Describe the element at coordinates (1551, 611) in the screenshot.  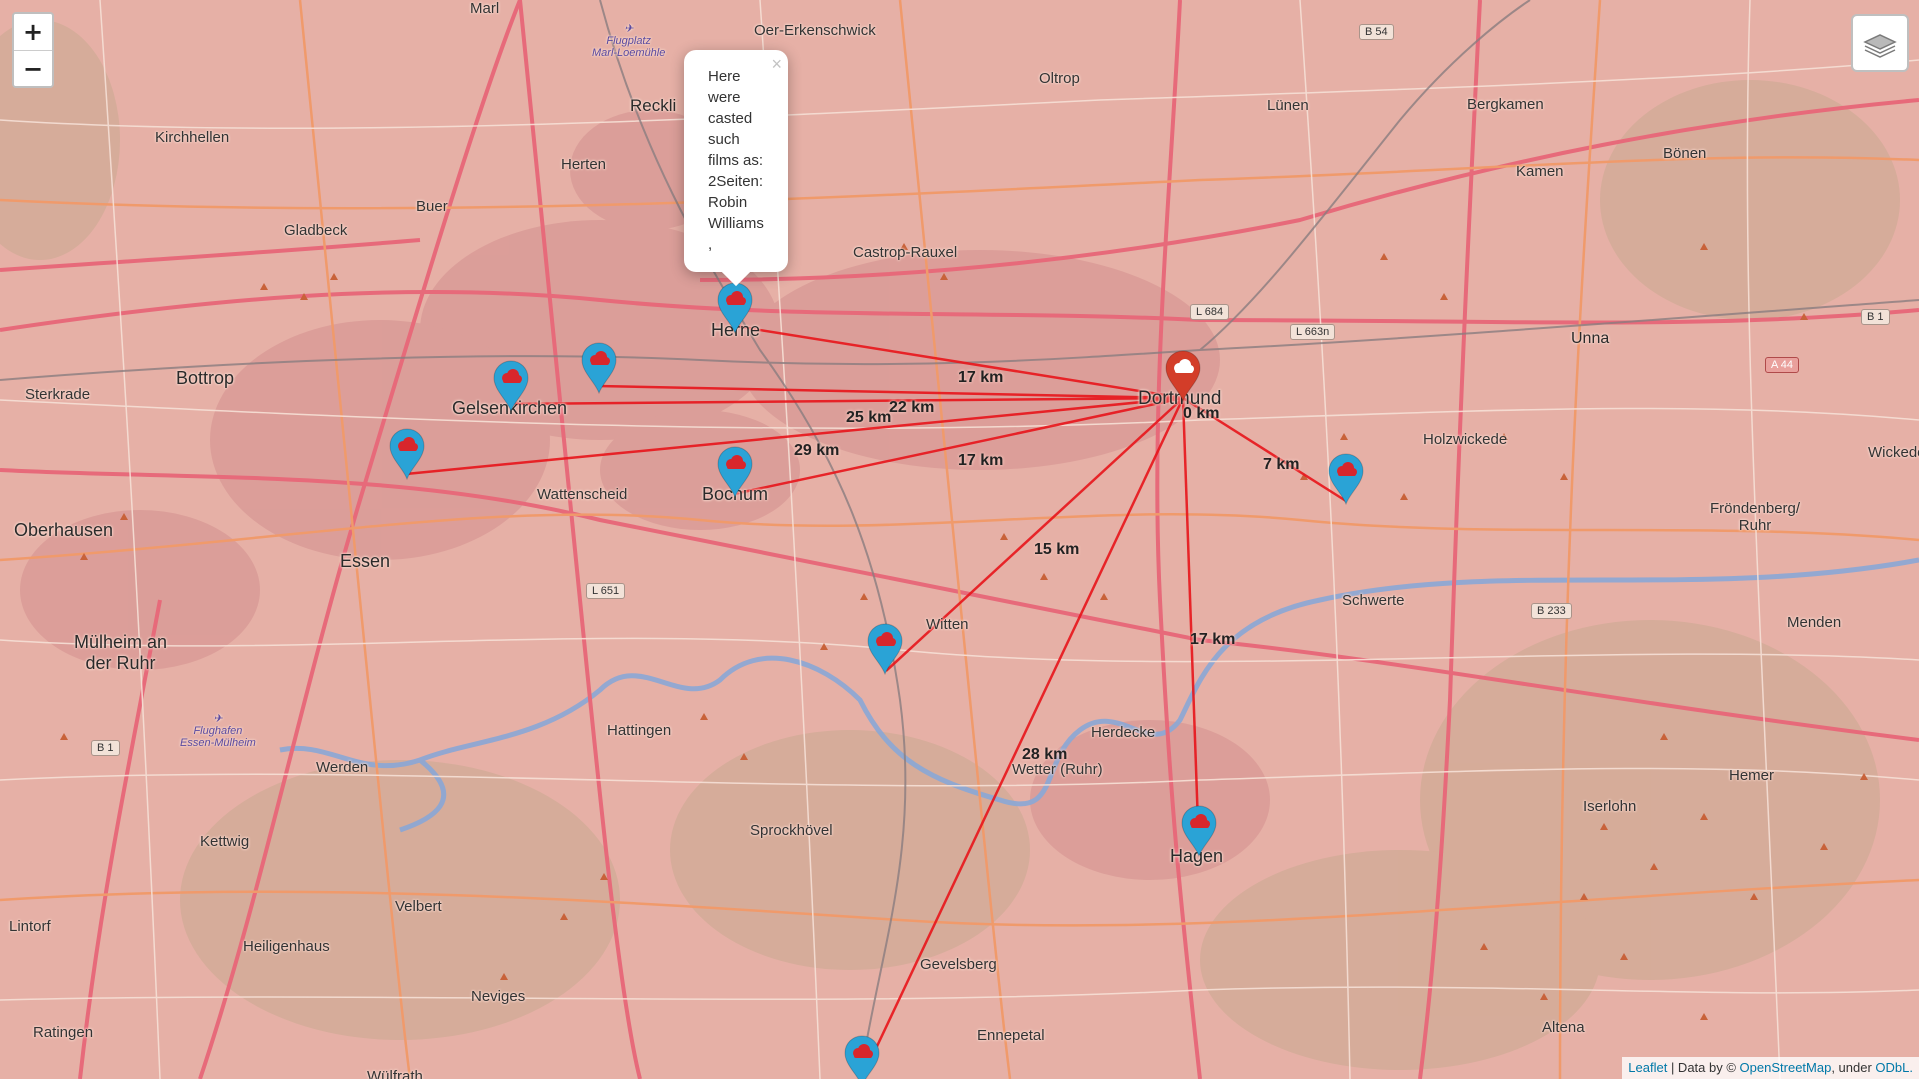
I see `road-shield: B 233` at that location.